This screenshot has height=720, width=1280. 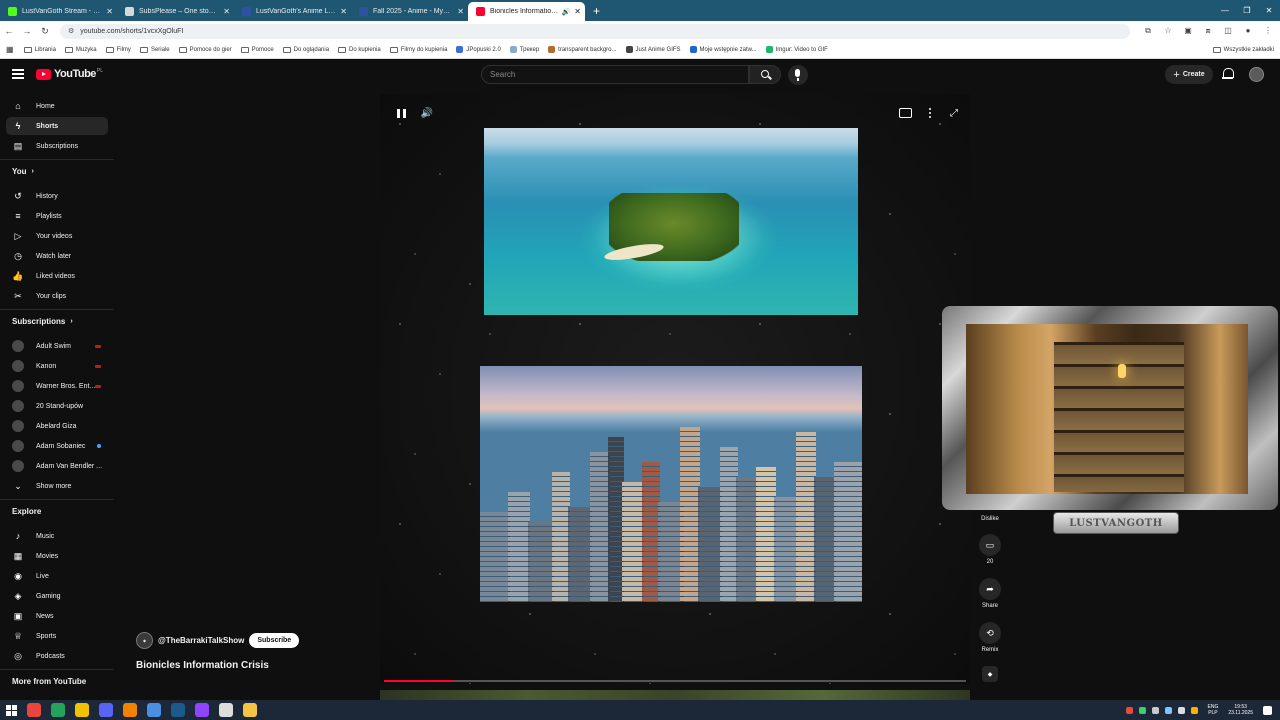 What do you see at coordinates (596, 11) in the screenshot?
I see `new-tab-button: +` at bounding box center [596, 11].